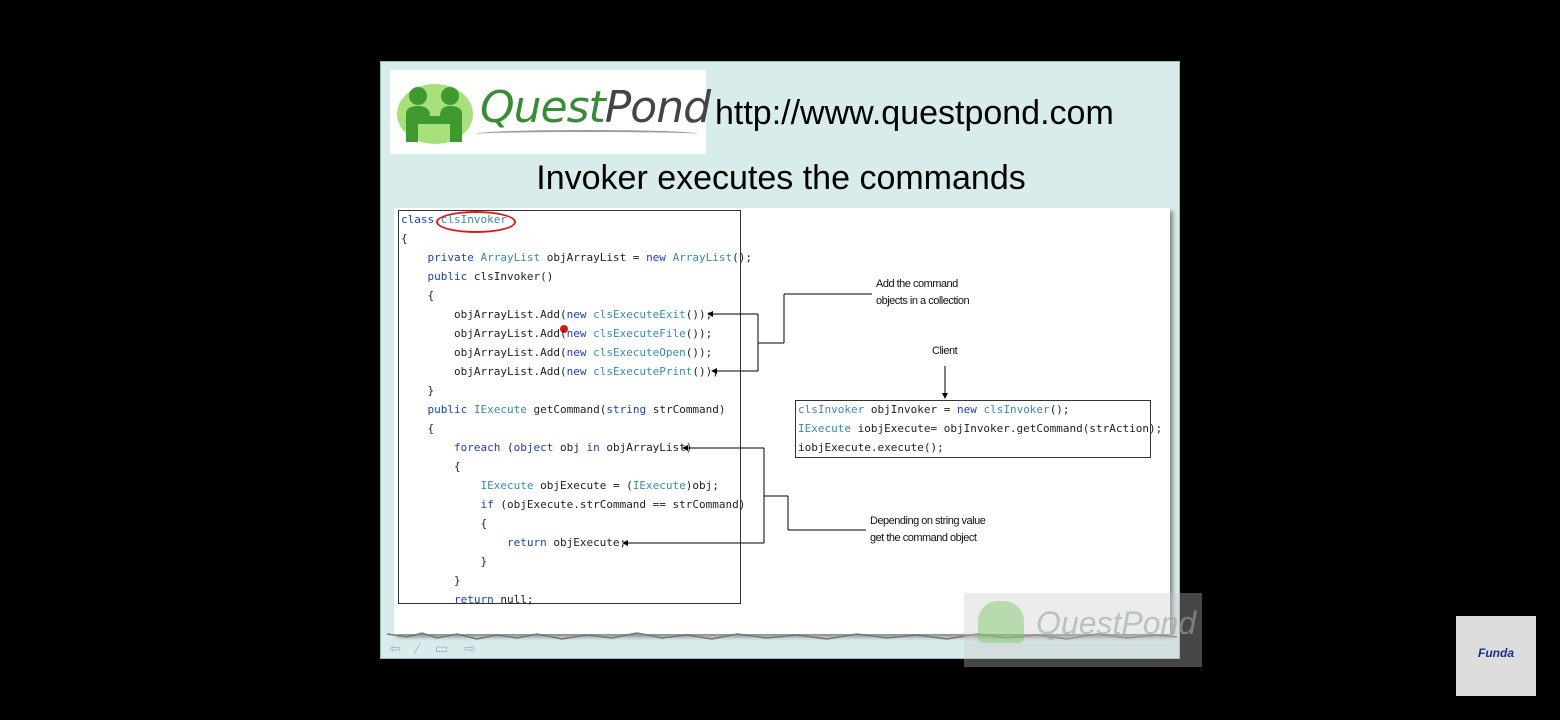 The height and width of the screenshot is (720, 1560). What do you see at coordinates (945, 351) in the screenshot?
I see `annotation-client: Client` at bounding box center [945, 351].